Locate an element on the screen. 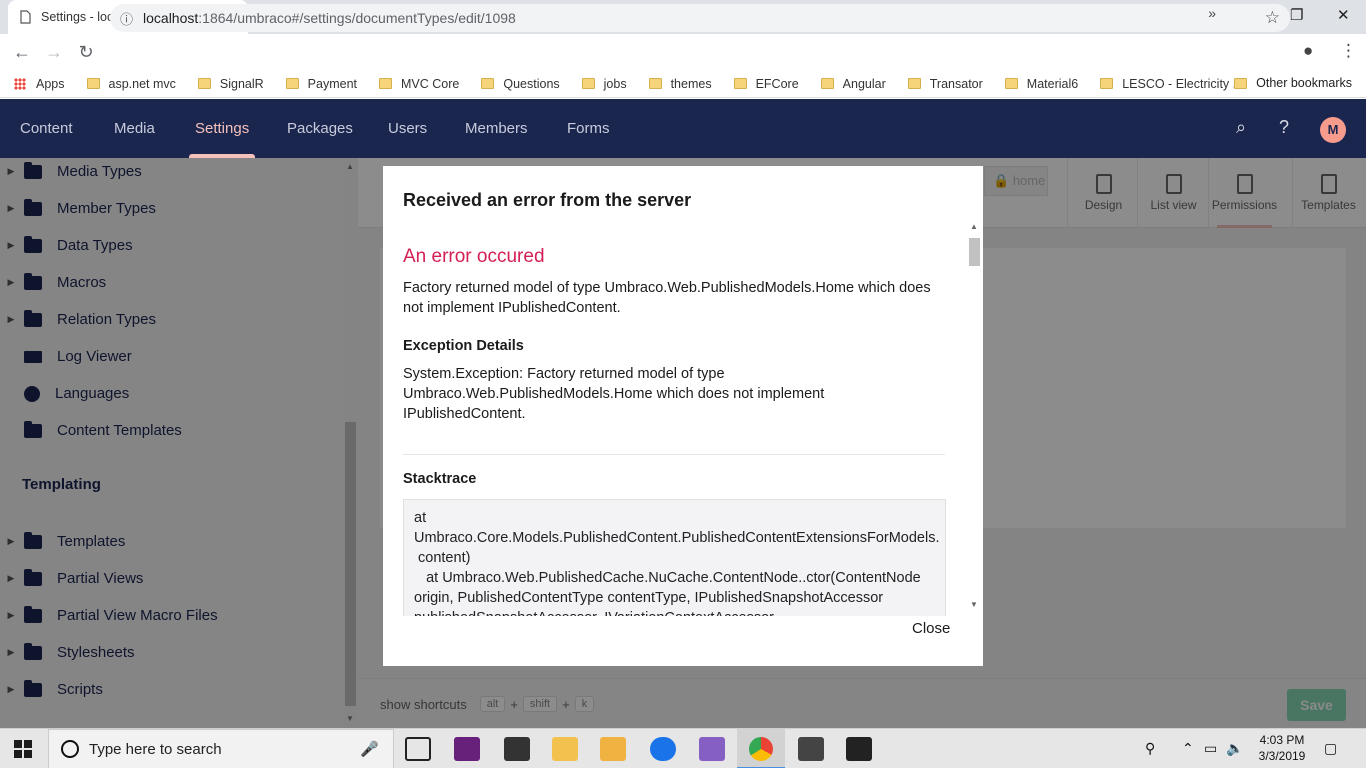  apps-icon is located at coordinates (20, 83).